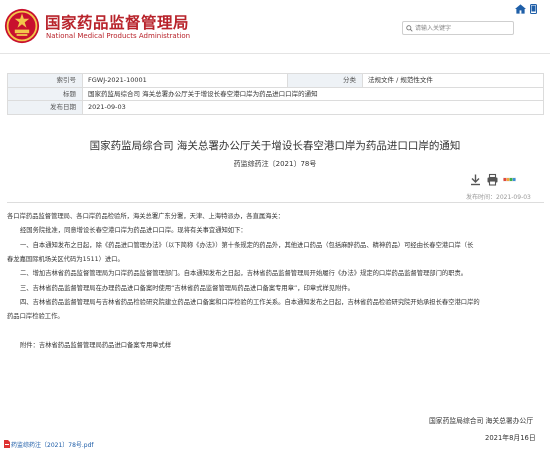 The width and height of the screenshot is (550, 455). What do you see at coordinates (409, 28) in the screenshot?
I see `search-icon` at bounding box center [409, 28].